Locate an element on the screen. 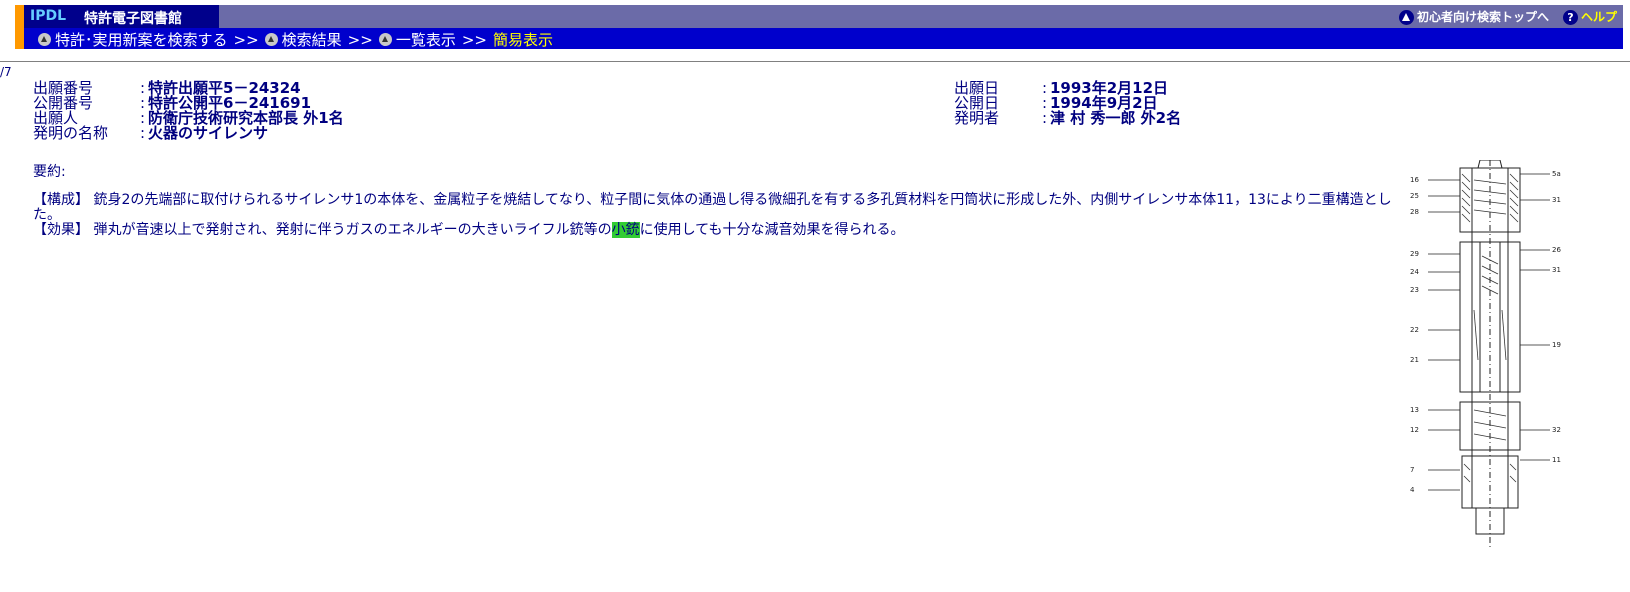 The height and width of the screenshot is (592, 1630). svg-text: 5a is located at coordinates (1556, 174).